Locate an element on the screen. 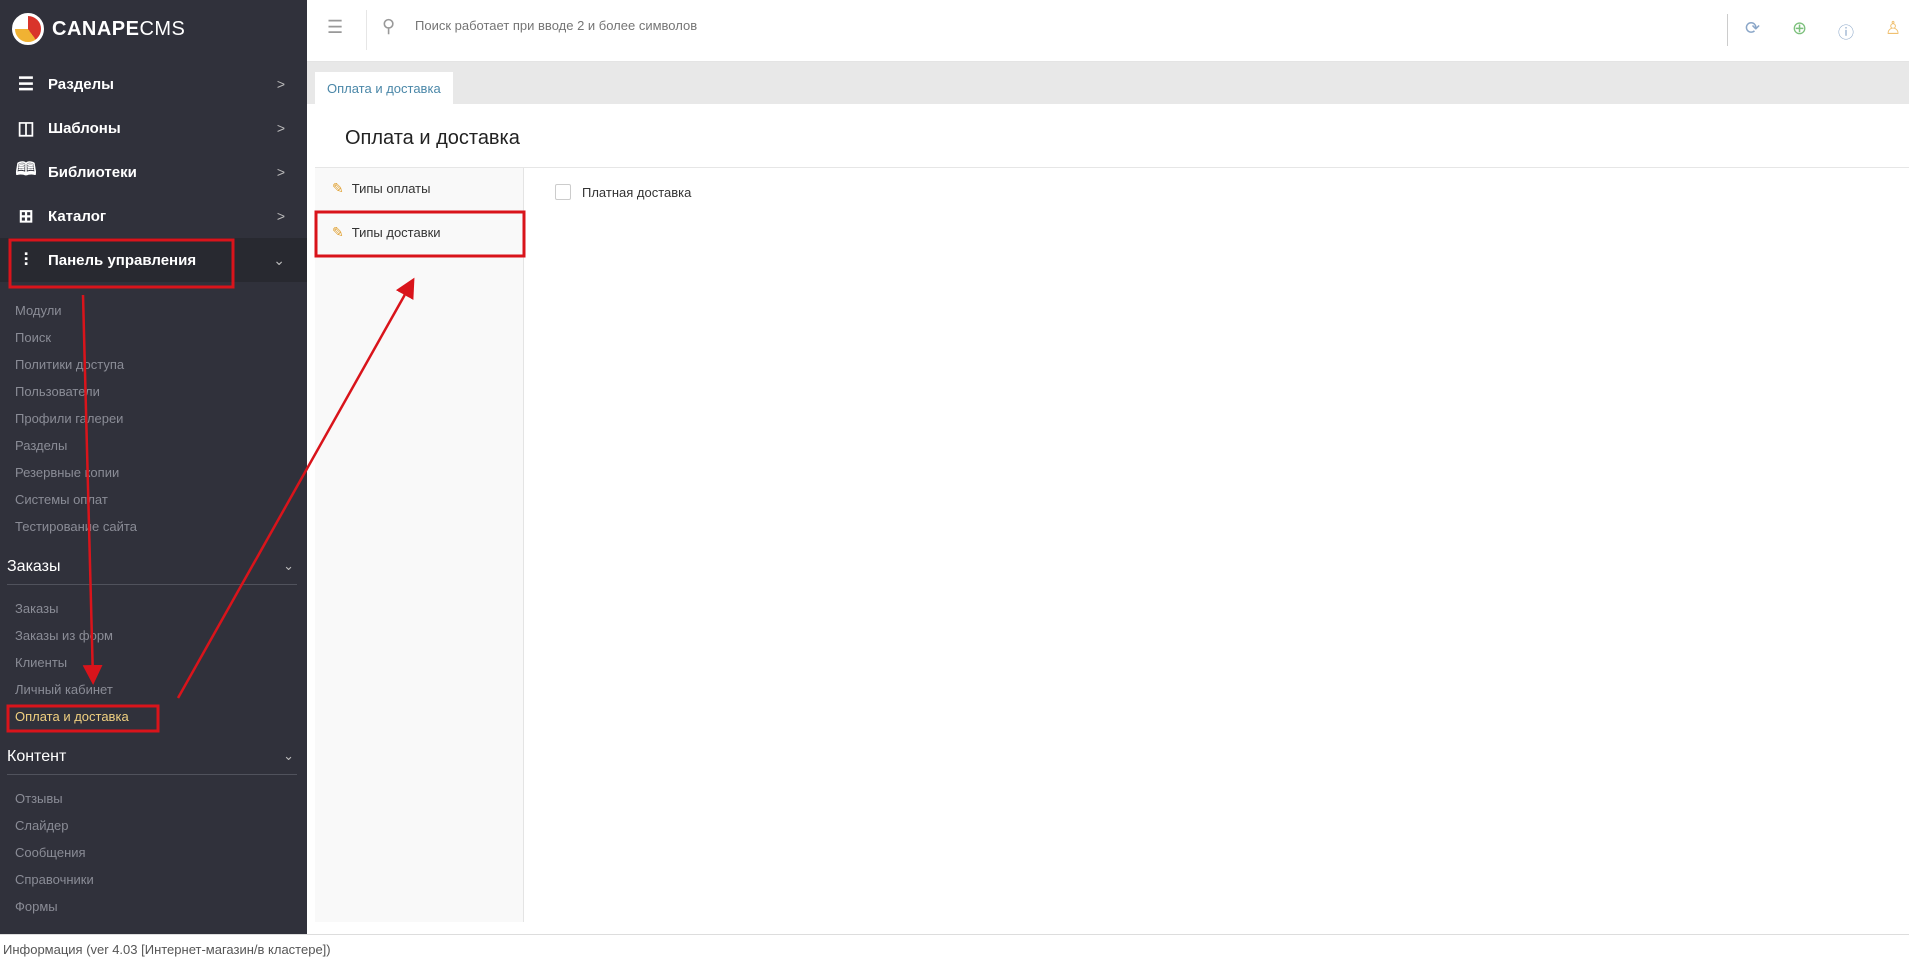 The height and width of the screenshot is (966, 1909). brand-light: CMS is located at coordinates (162, 28).